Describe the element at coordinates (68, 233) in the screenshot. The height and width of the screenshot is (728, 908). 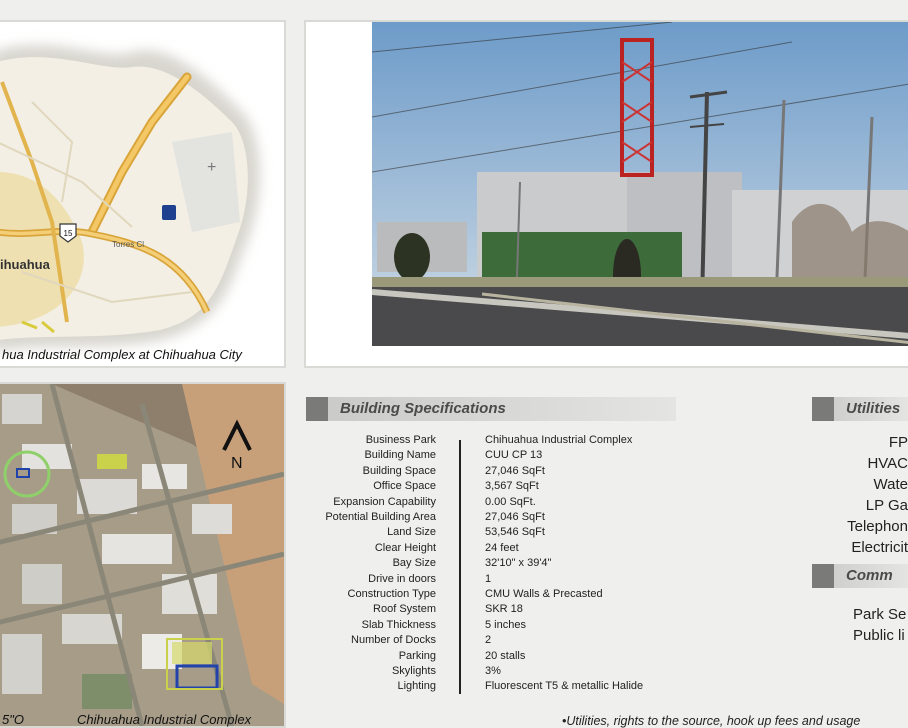
I see `svg-text: 15` at that location.